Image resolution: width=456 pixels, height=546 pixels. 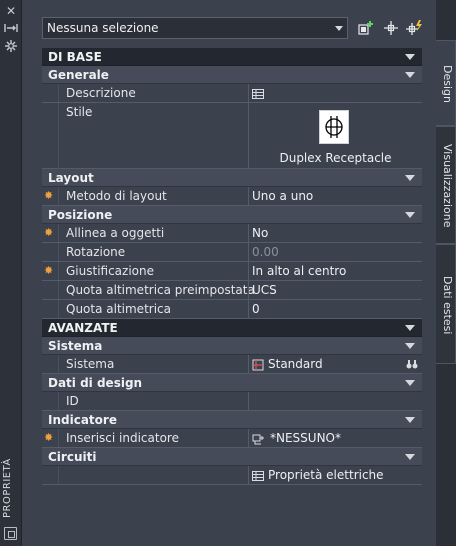 What do you see at coordinates (232, 271) in the screenshot?
I see `property-row-giustificazione: ✸ Giustificazione In alto al centro` at bounding box center [232, 271].